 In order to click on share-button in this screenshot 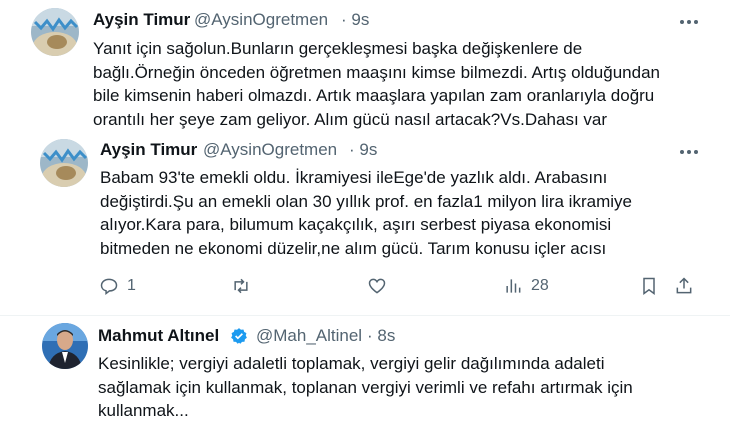, I will do `click(684, 286)`.